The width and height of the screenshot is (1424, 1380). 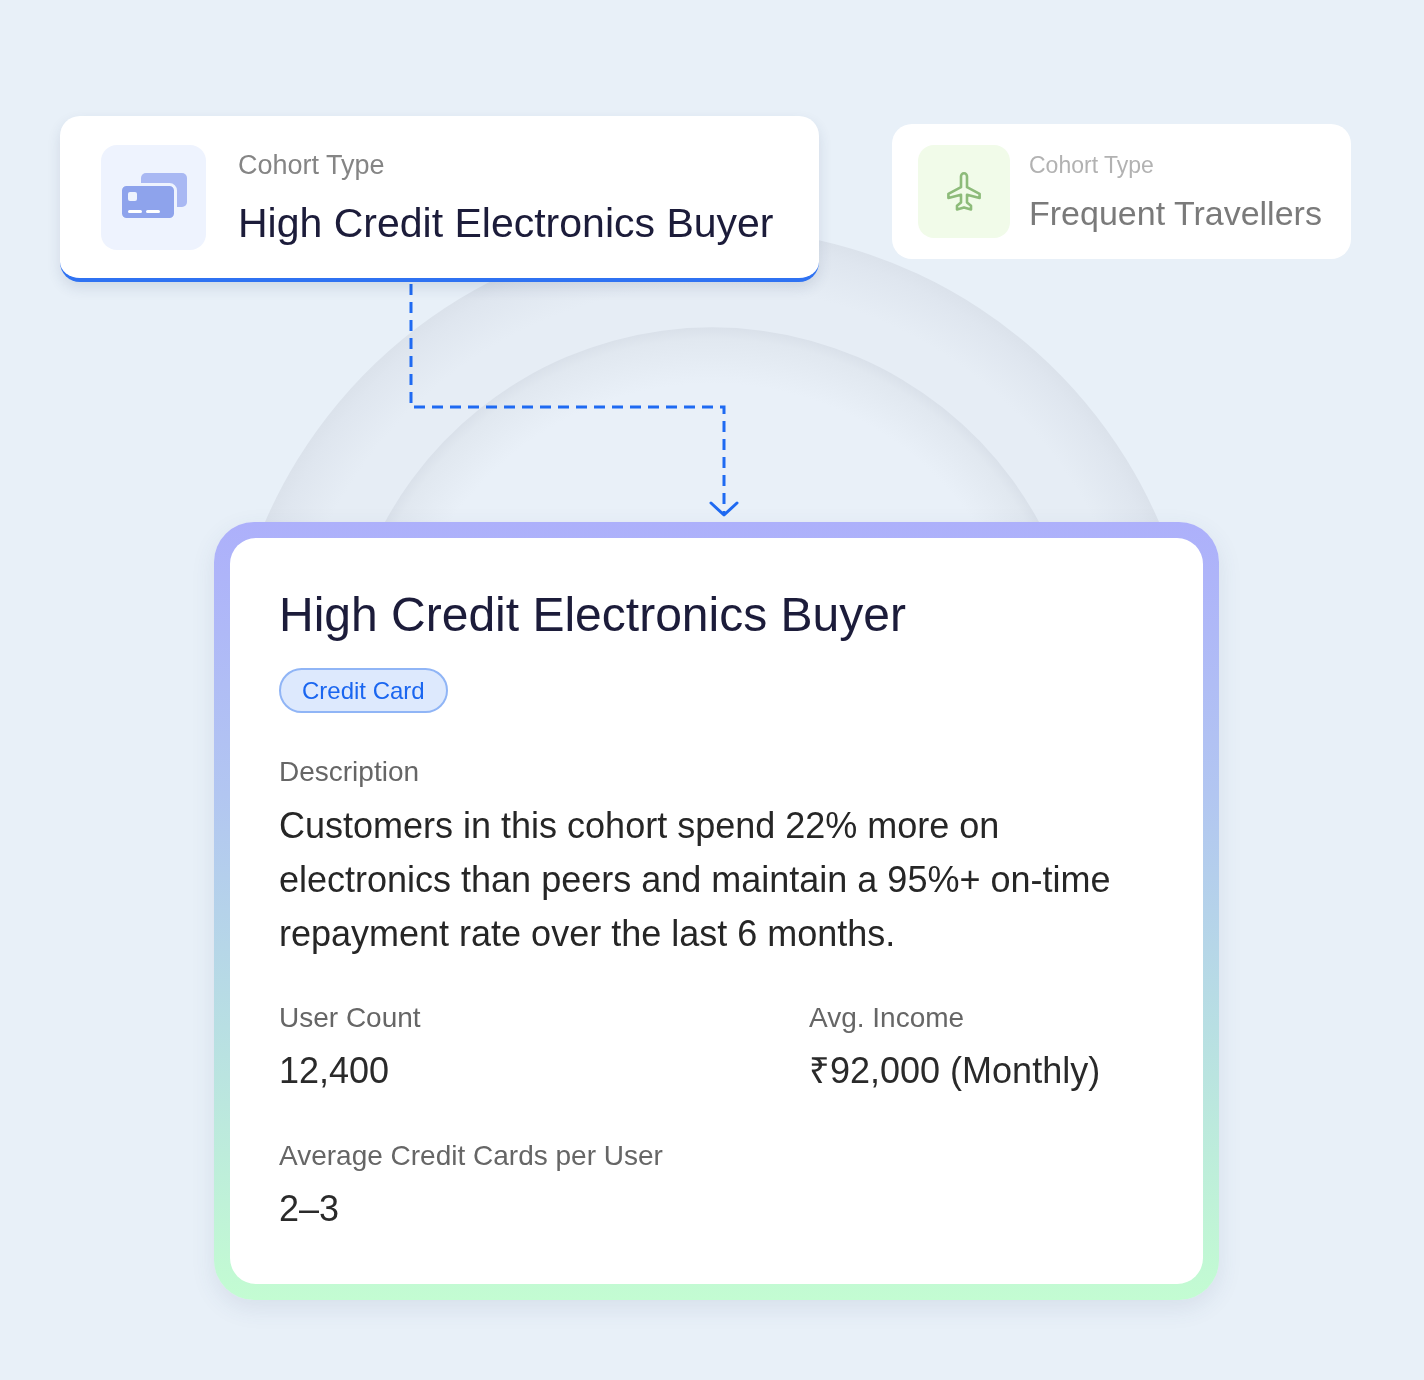 What do you see at coordinates (309, 1209) in the screenshot?
I see `stat-value: 2–3` at bounding box center [309, 1209].